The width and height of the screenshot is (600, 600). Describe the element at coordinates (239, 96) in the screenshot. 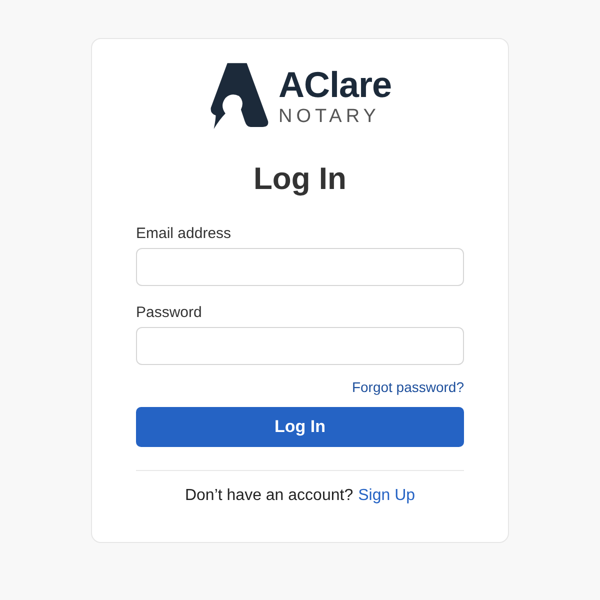

I see `logo-icon` at that location.